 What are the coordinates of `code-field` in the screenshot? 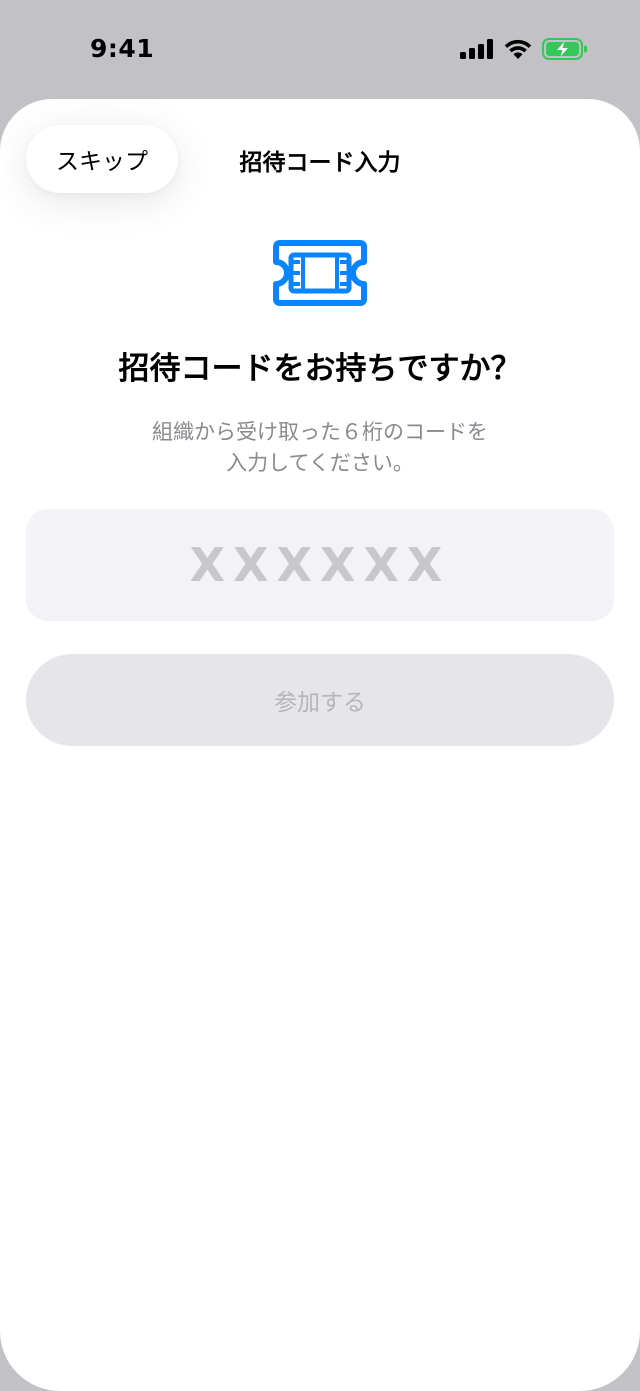 It's located at (320, 565).